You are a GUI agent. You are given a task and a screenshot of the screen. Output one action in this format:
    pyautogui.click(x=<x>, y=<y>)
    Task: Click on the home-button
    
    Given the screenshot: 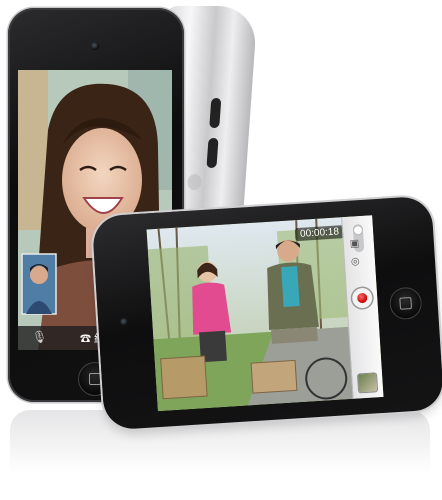 What is the action you would take?
    pyautogui.click(x=405, y=303)
    